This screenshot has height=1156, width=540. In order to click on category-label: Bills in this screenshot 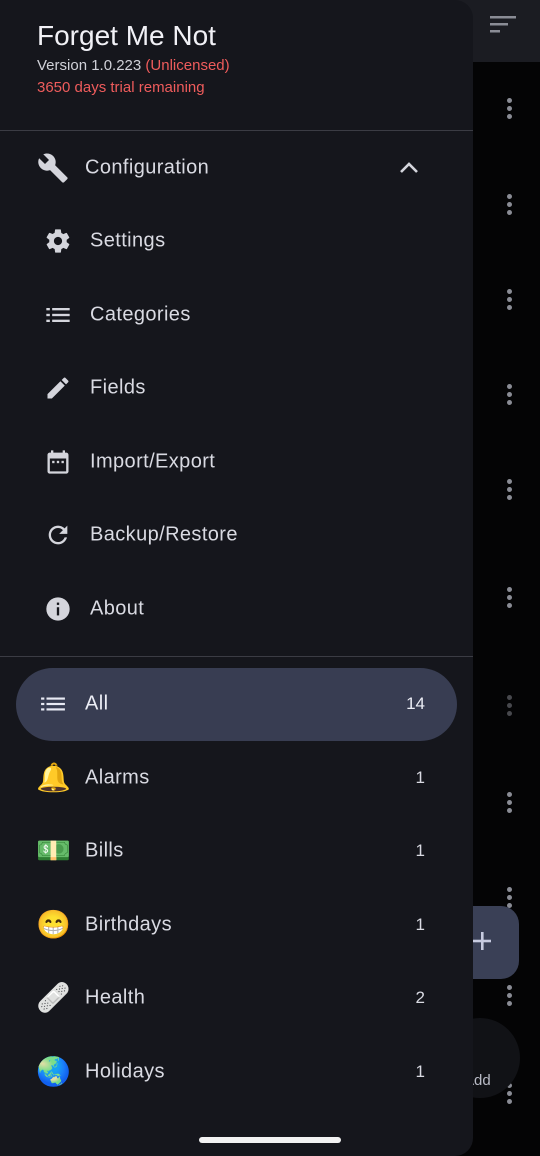, I will do `click(104, 850)`.